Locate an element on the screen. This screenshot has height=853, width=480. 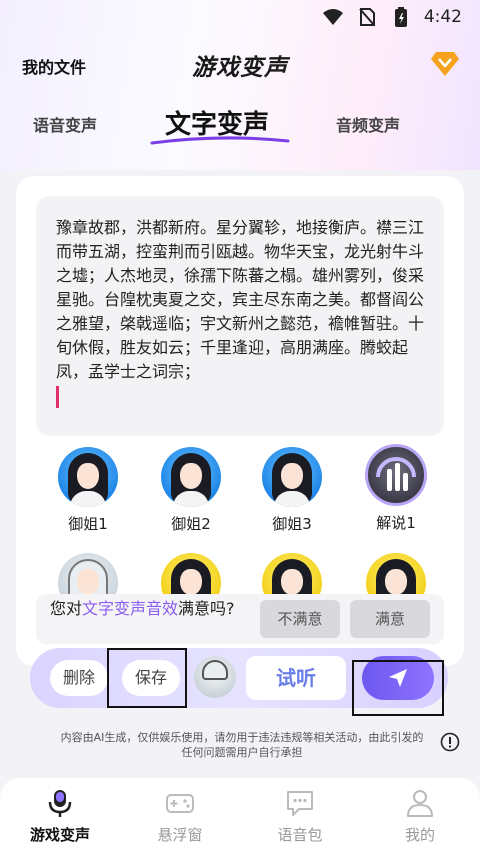
voice-label: 御姐3 is located at coordinates (292, 524).